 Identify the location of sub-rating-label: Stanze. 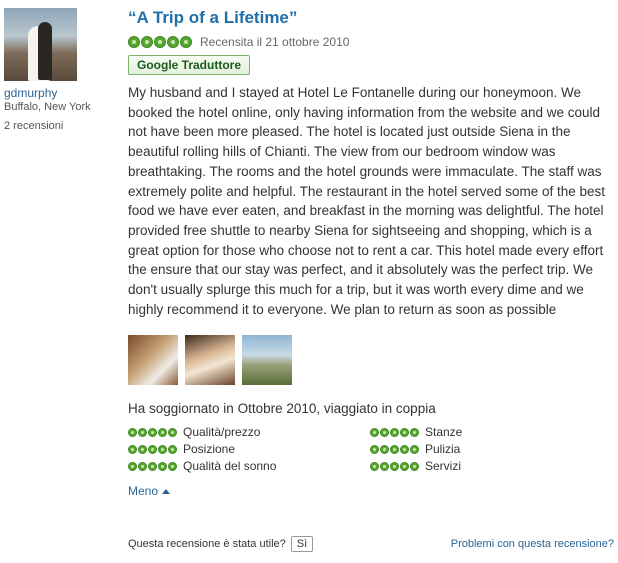
(444, 432).